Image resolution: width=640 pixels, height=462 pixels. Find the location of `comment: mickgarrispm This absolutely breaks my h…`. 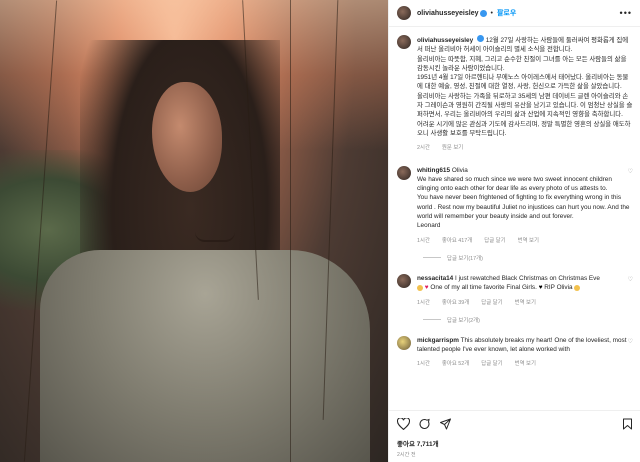

comment: mickgarrispm This absolutely breaks my h… is located at coordinates (515, 352).